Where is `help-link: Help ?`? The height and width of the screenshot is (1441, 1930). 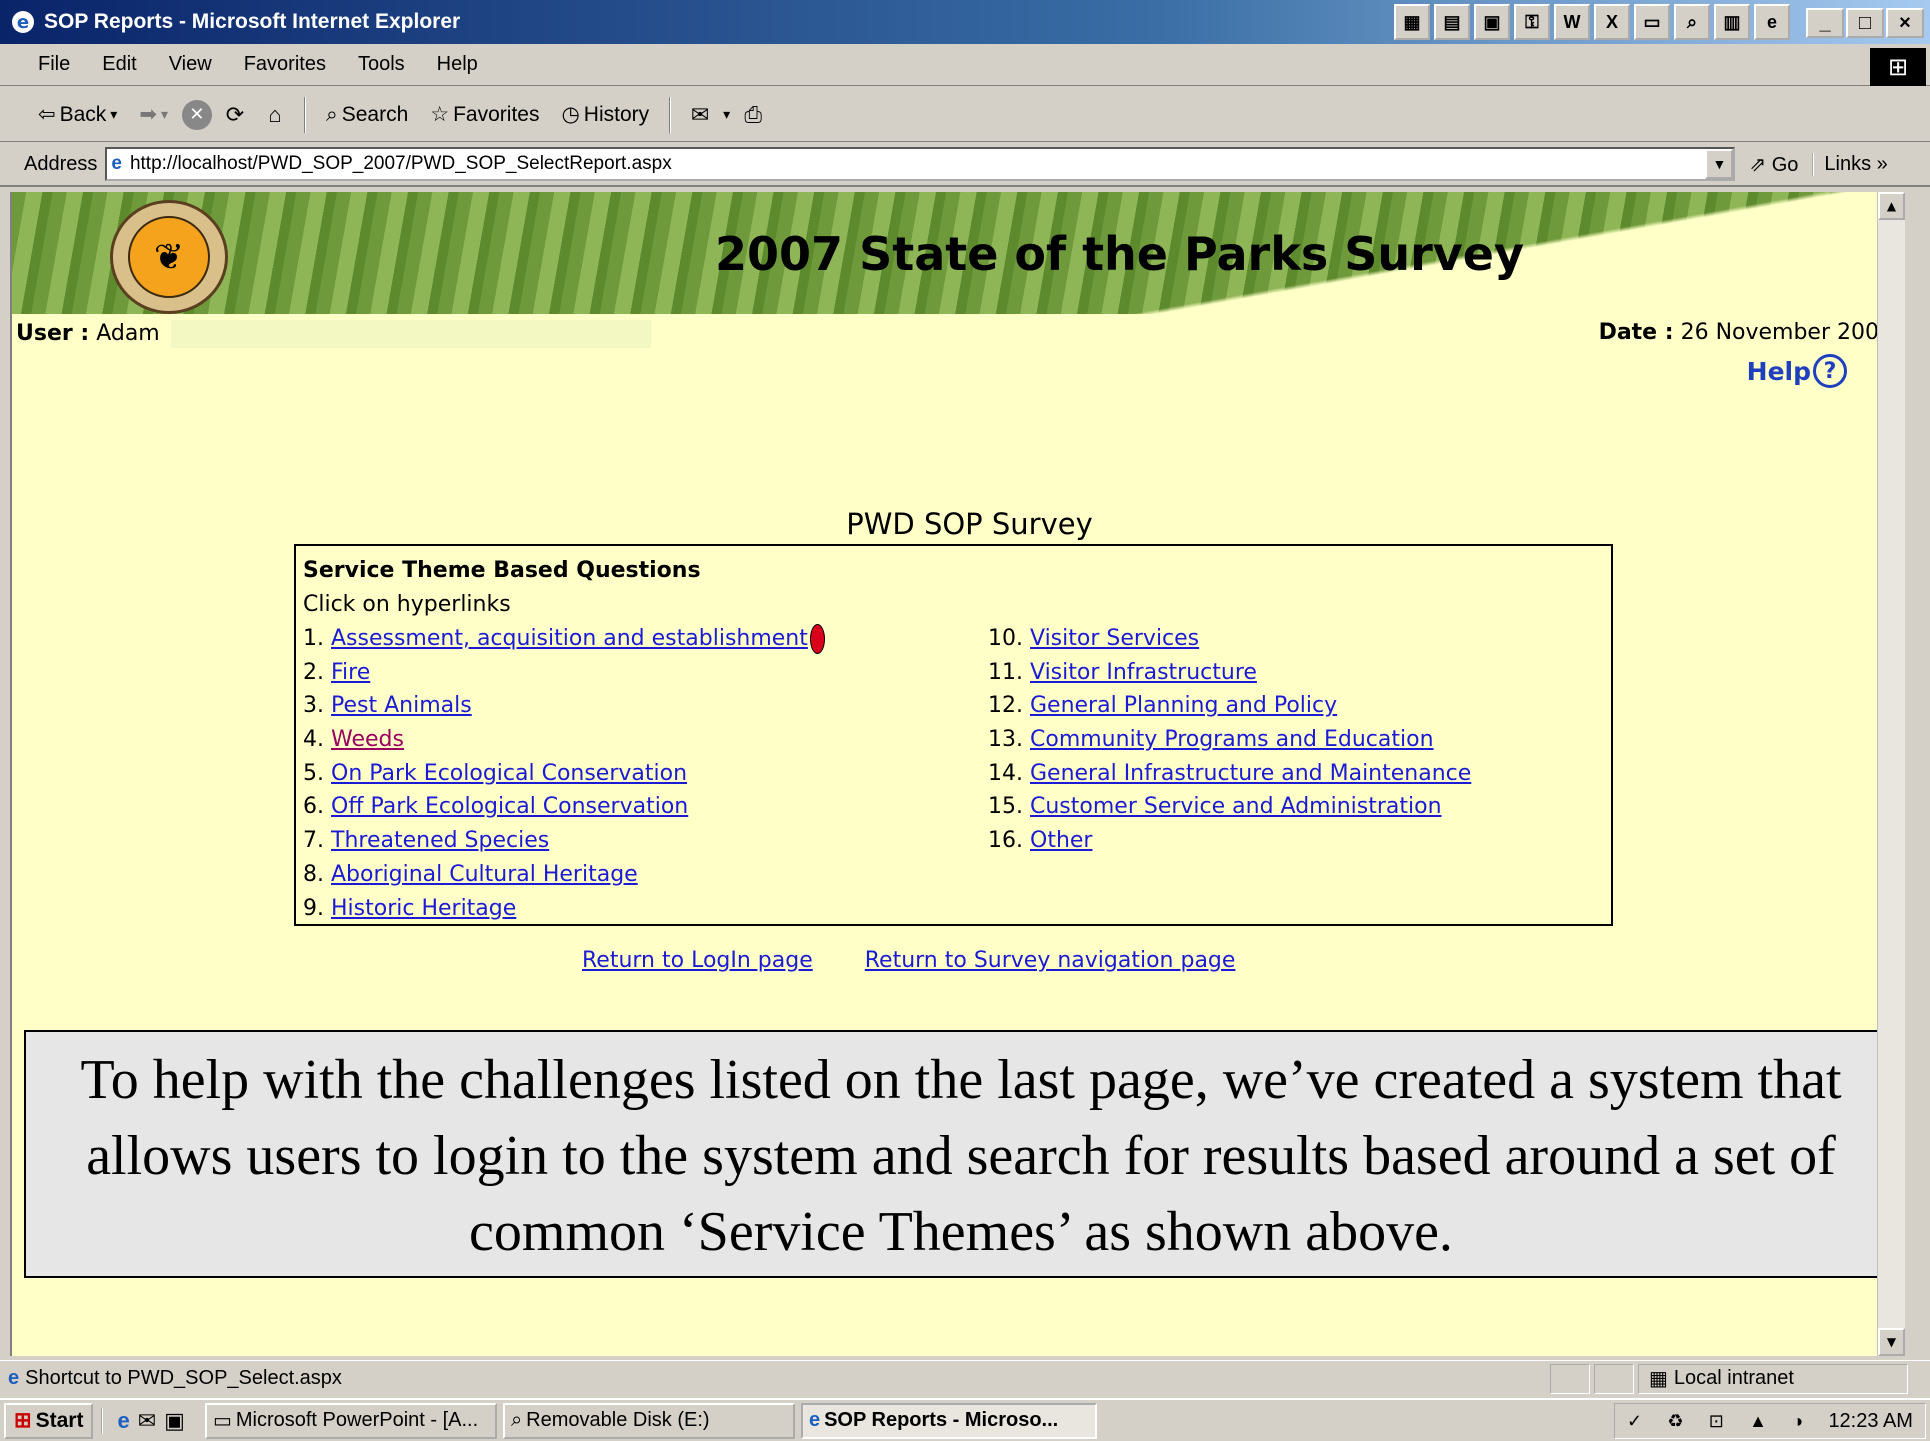
help-link: Help ? is located at coordinates (1797, 371).